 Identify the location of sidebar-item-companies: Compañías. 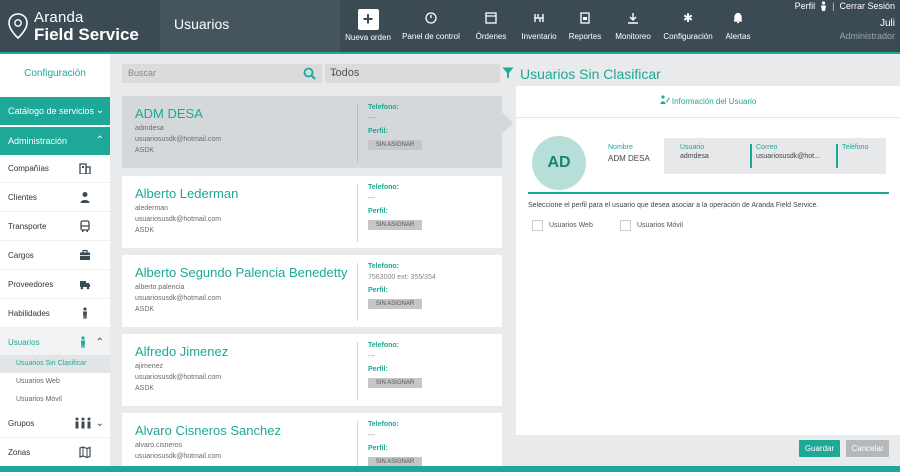
(55, 168).